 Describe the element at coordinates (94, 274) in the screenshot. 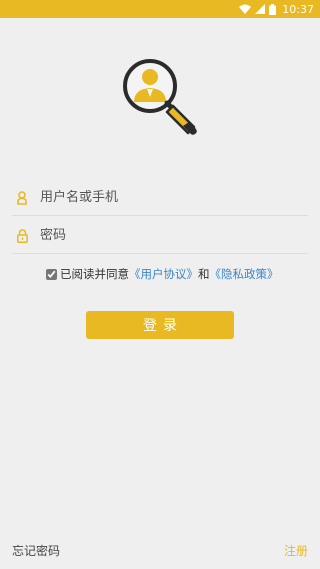

I see `agreement-prefix: 已阅读并同意` at that location.